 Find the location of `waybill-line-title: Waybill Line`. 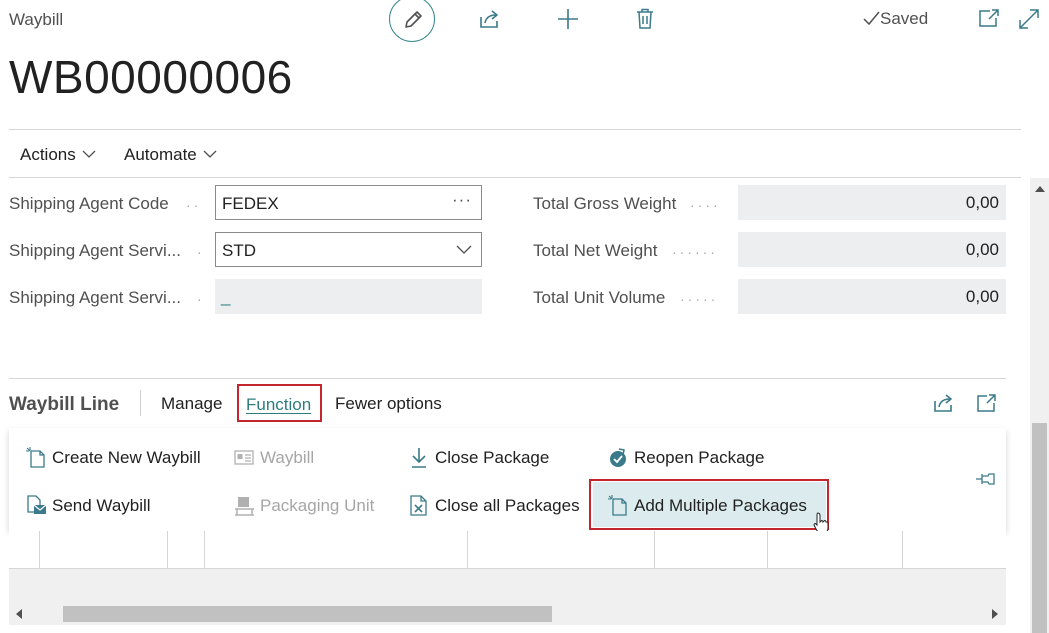

waybill-line-title: Waybill Line is located at coordinates (64, 404).